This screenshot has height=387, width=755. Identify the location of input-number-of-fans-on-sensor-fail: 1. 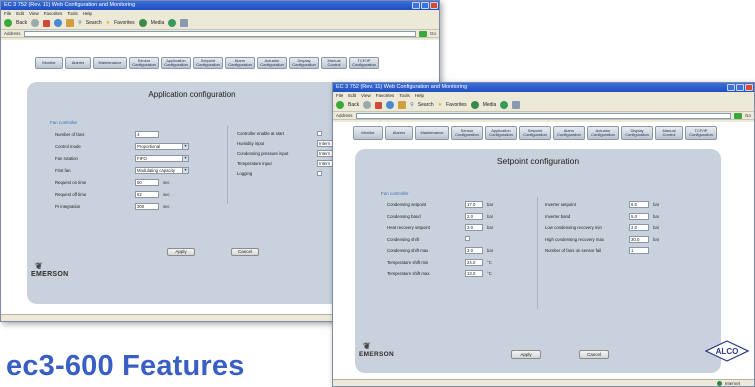
(639, 250).